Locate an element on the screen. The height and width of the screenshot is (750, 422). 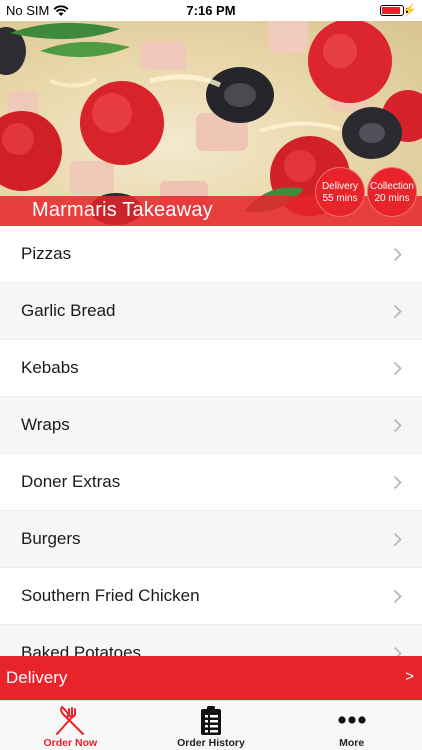
menu-item-label: Baked Potatoes is located at coordinates (81, 649).